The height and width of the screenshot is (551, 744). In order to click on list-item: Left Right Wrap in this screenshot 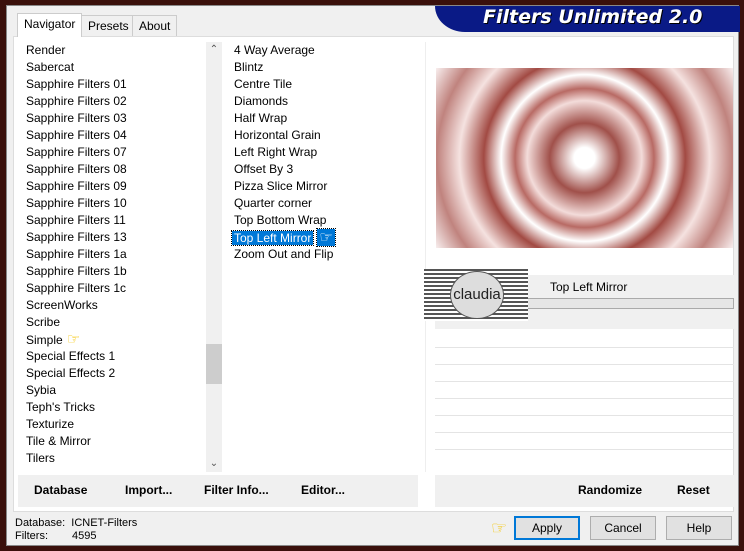, I will do `click(326, 152)`.